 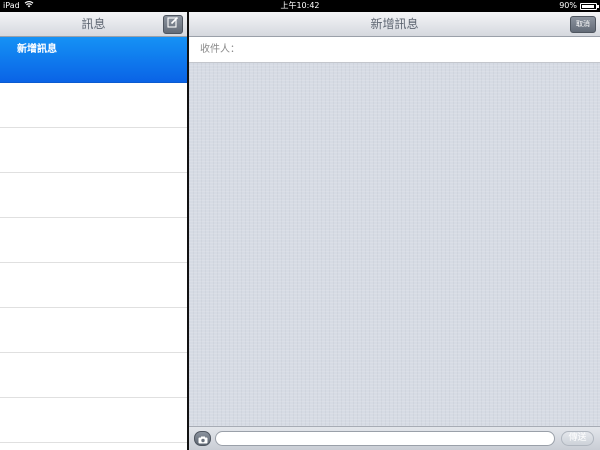 I want to click on battery-fill, so click(x=588, y=6).